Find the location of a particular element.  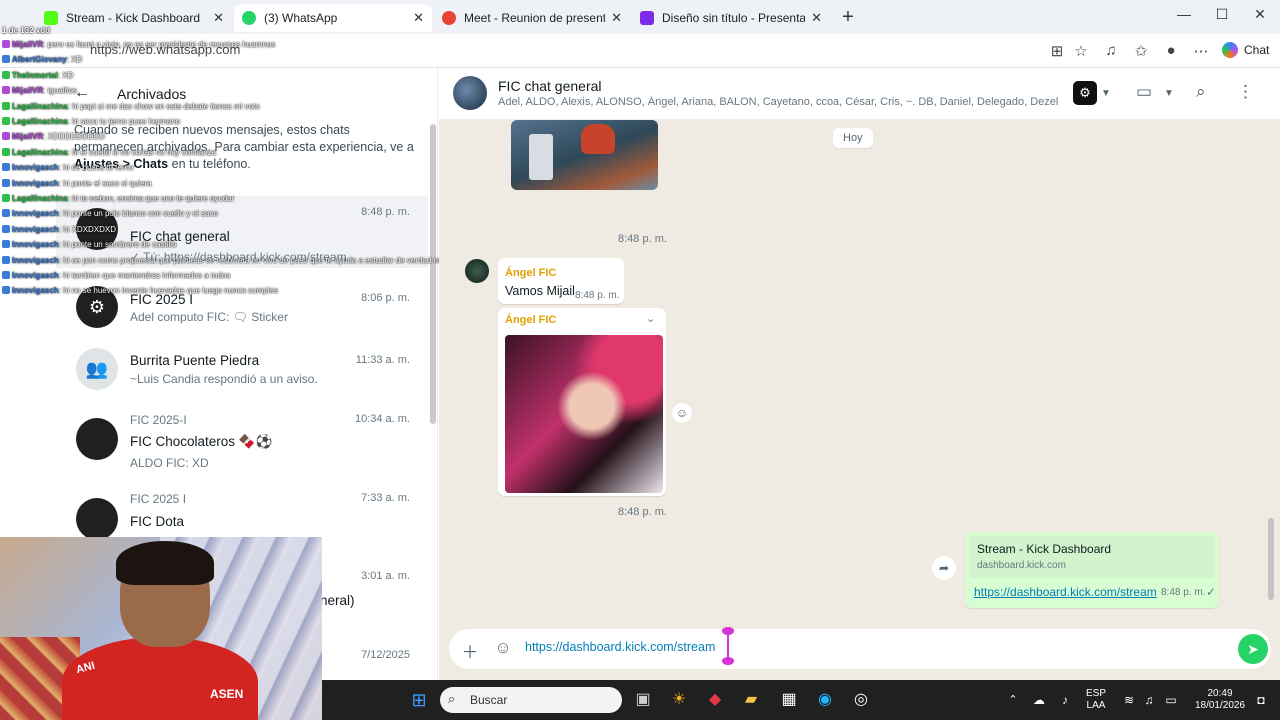

tab-label: (3) WhatsApp is located at coordinates (301, 18).